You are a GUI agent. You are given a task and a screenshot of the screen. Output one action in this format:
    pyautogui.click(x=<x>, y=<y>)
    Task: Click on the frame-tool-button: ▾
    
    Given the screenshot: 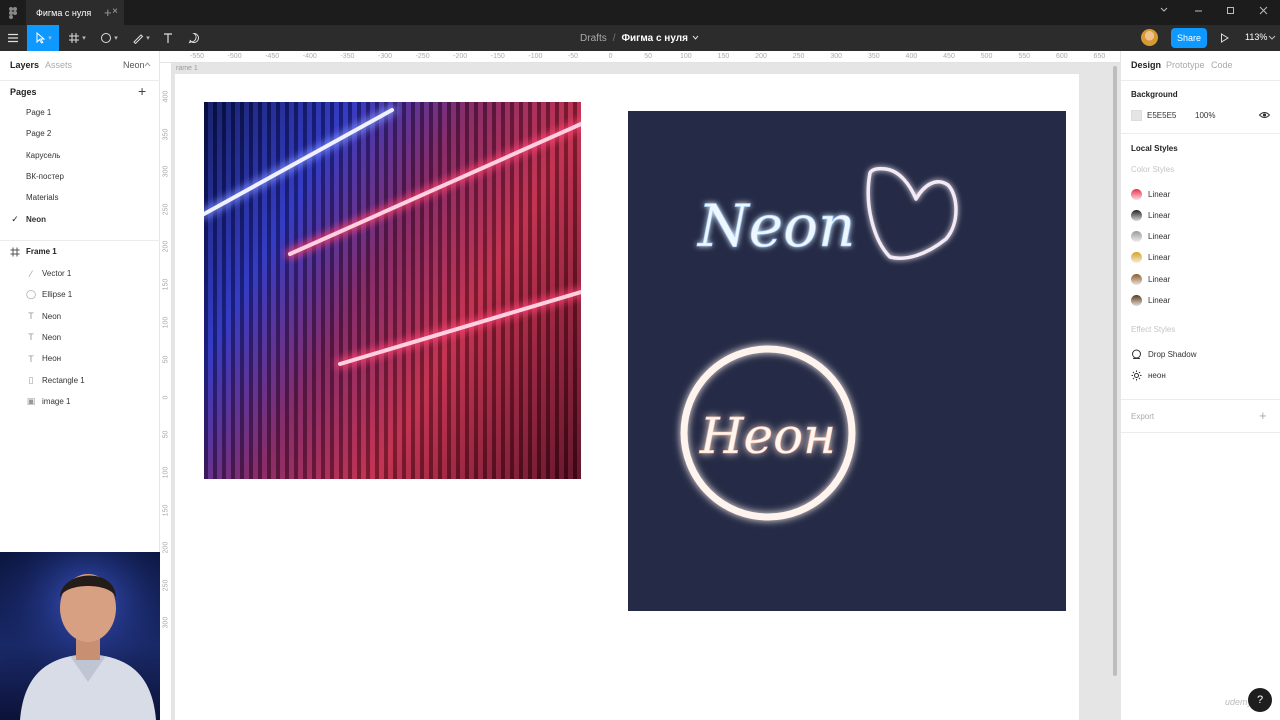 What is the action you would take?
    pyautogui.click(x=77, y=38)
    